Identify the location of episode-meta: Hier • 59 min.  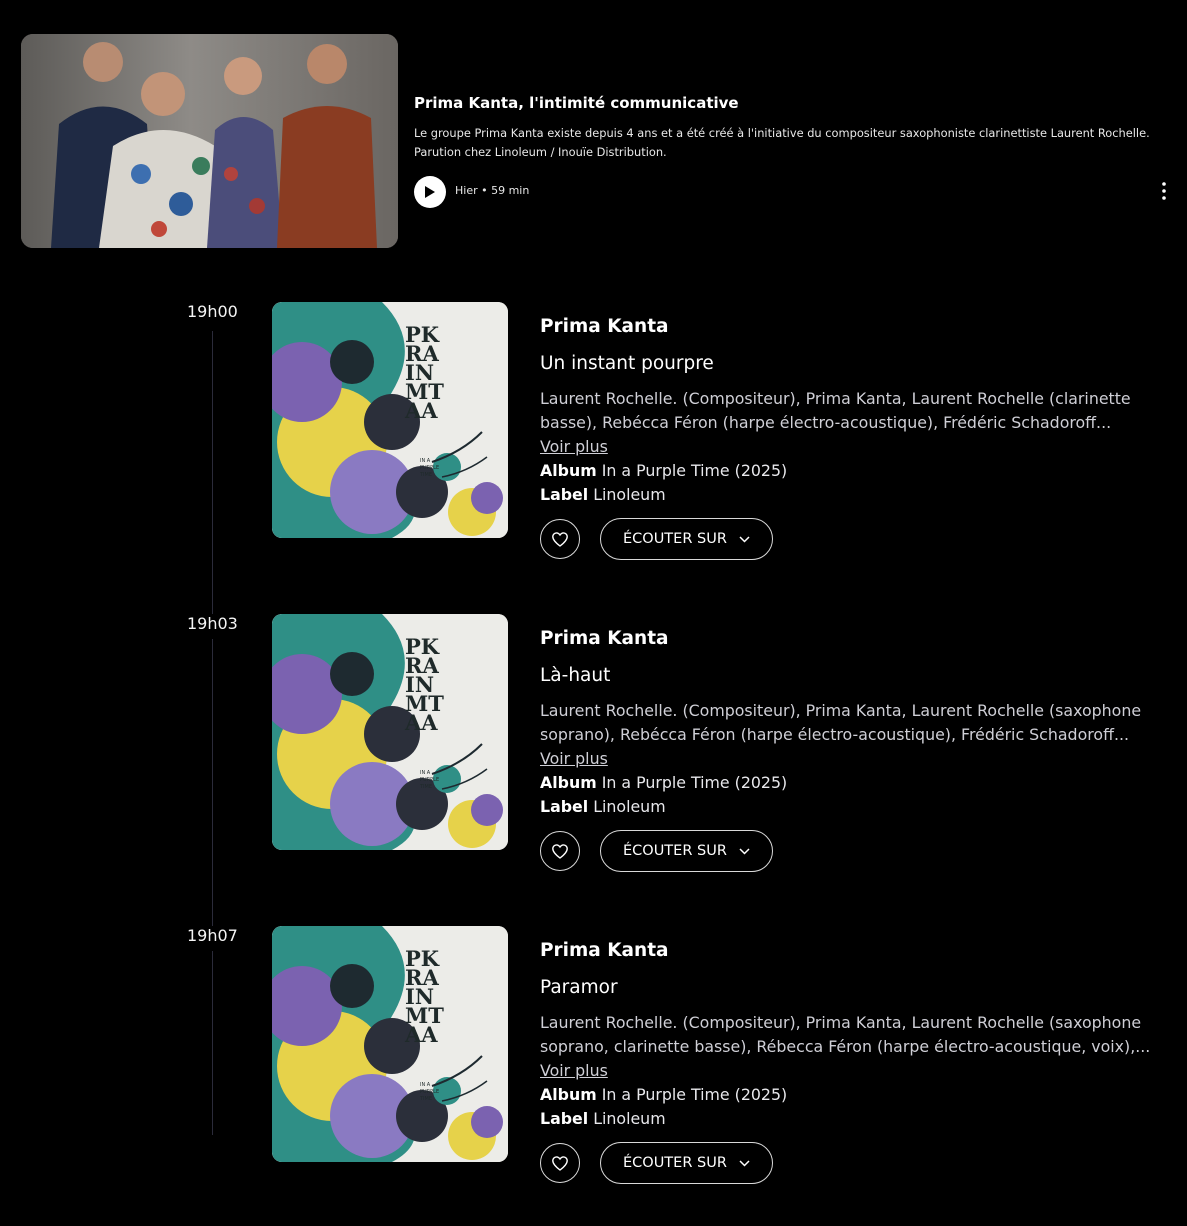
(492, 190).